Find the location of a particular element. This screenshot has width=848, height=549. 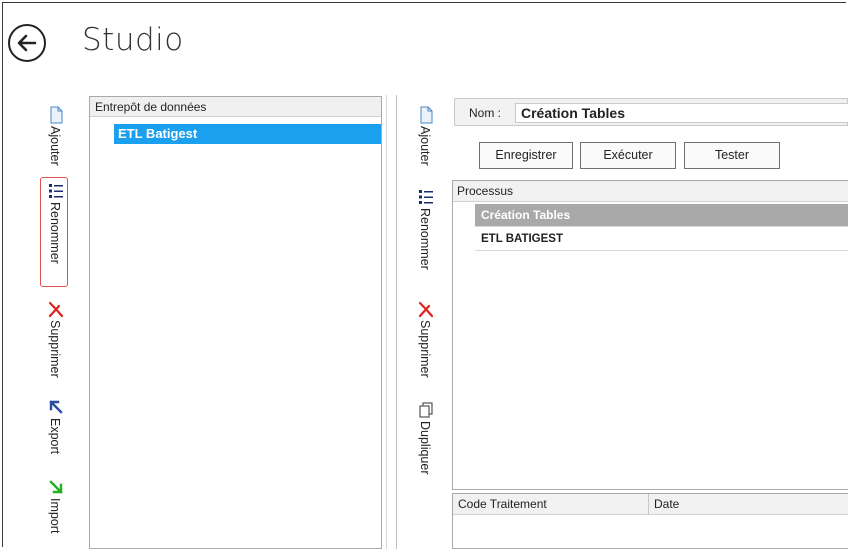

export-arrow-icon is located at coordinates (56, 407).